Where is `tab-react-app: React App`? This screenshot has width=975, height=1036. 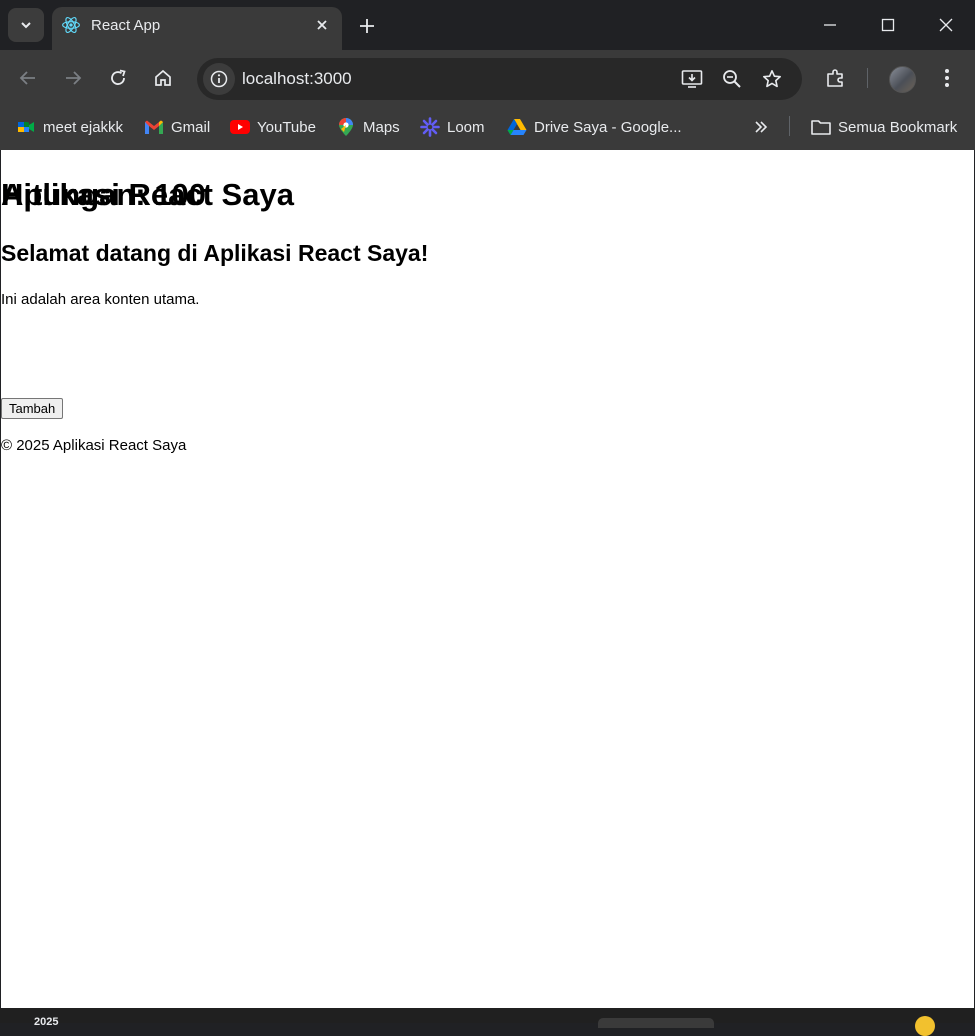
tab-react-app: React App is located at coordinates (197, 28).